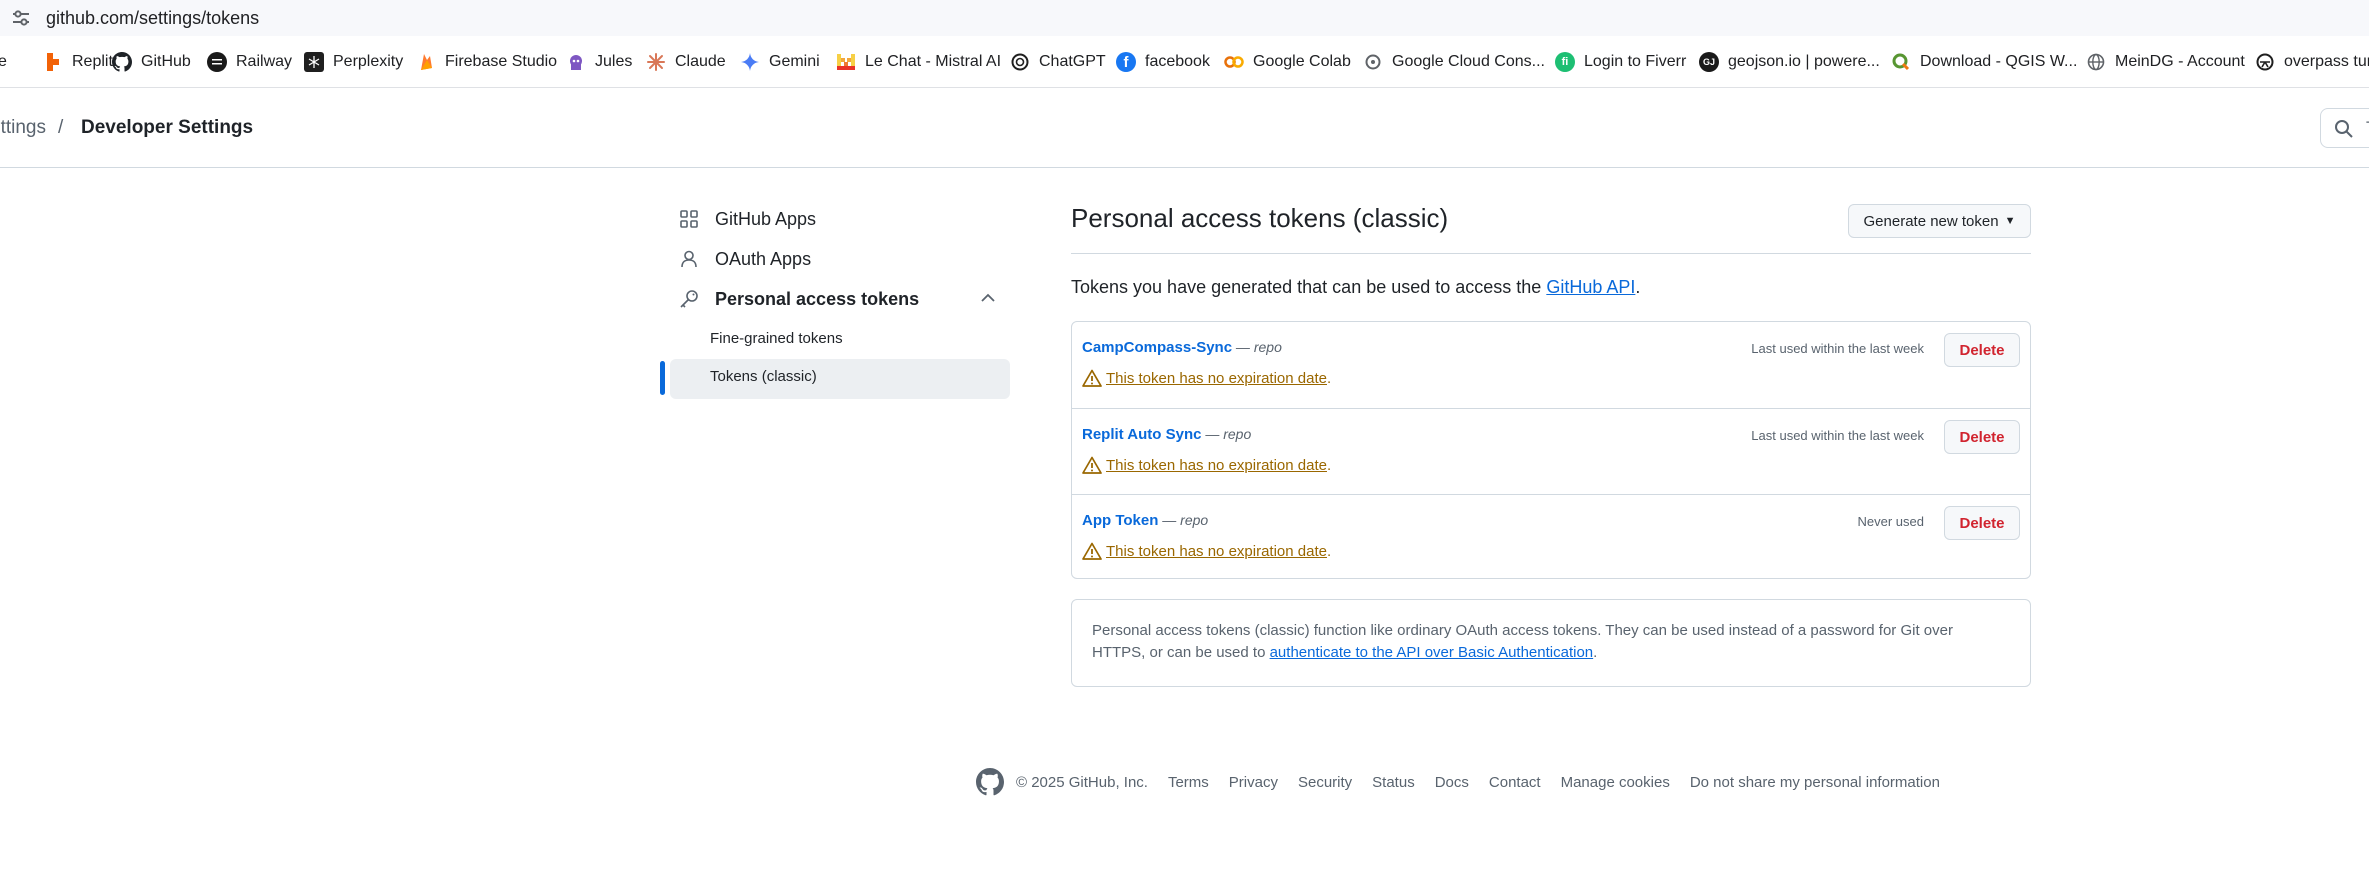  I want to click on generate-new-token-button: Generate new token ▼, so click(1939, 221).